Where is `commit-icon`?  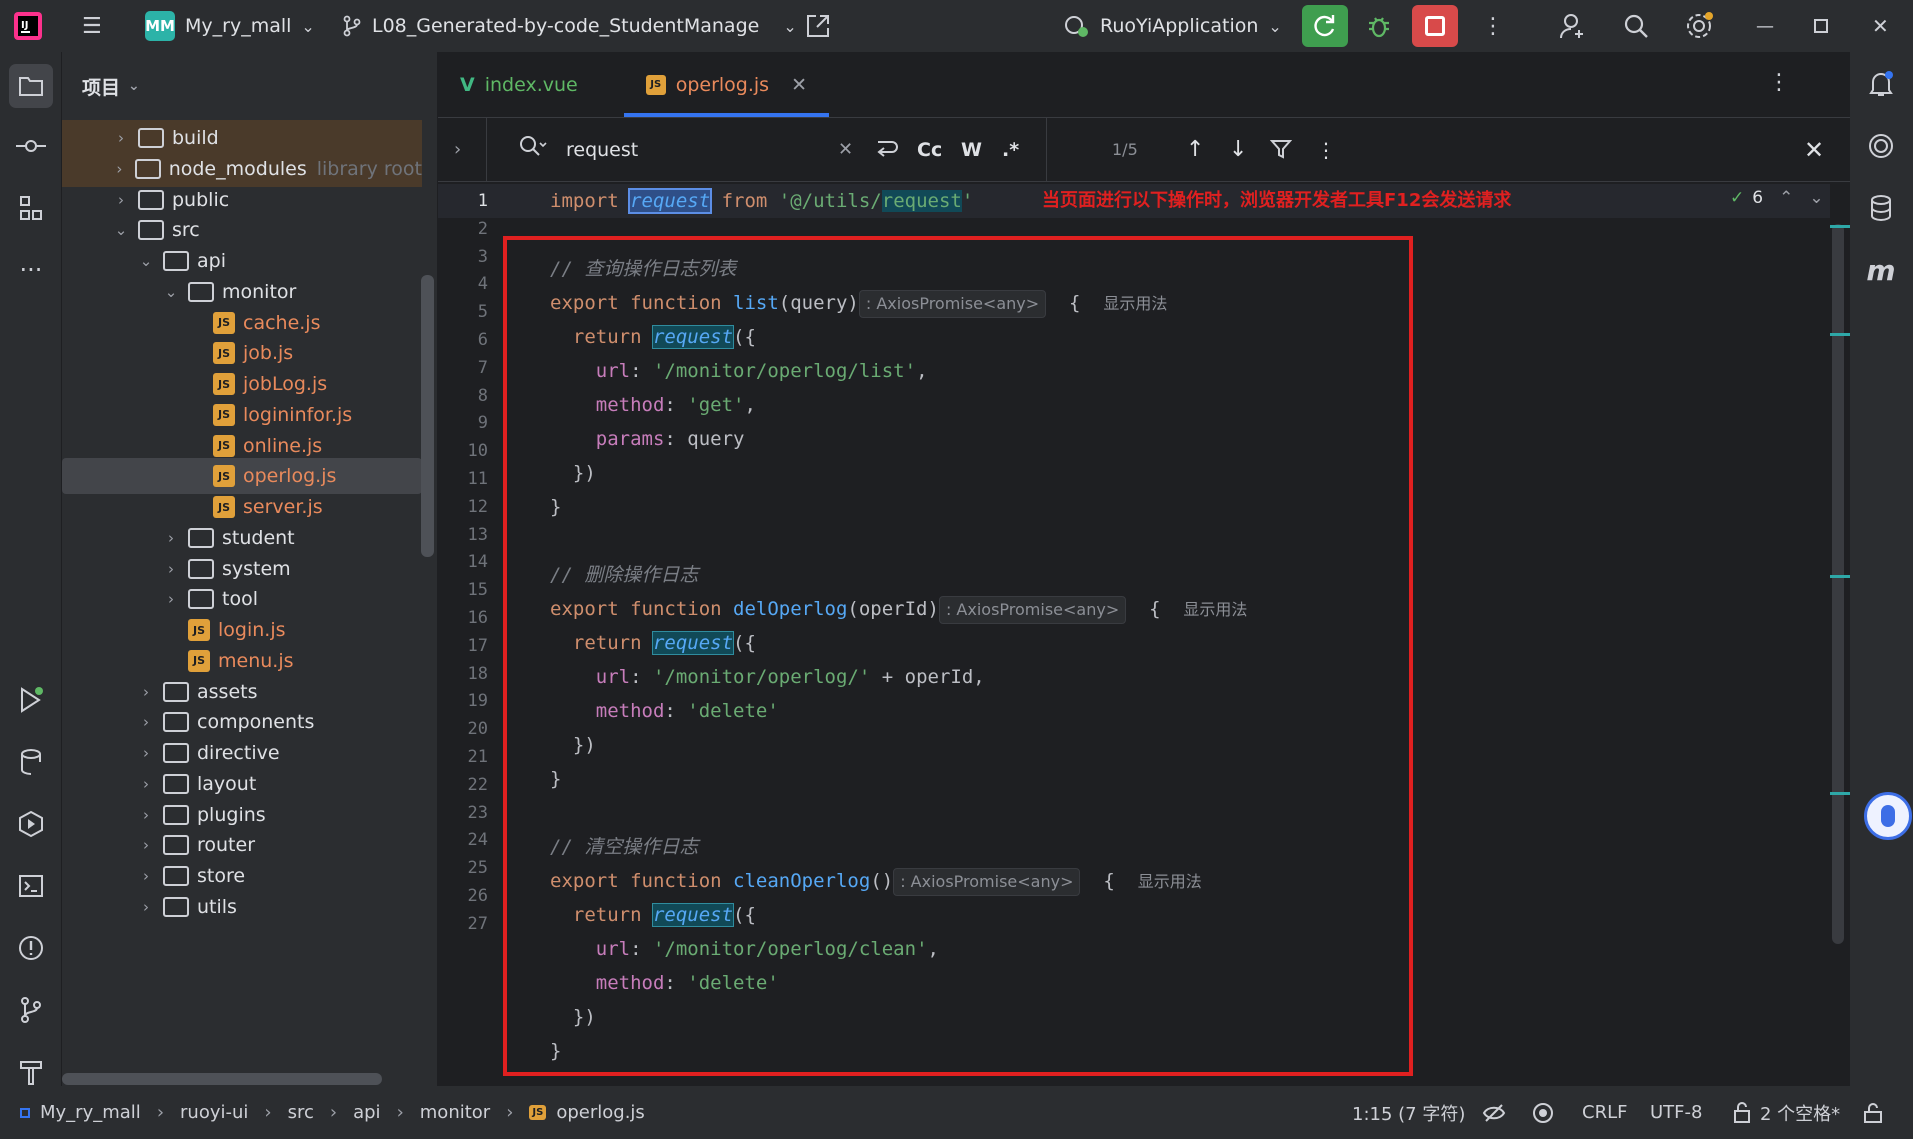 commit-icon is located at coordinates (31, 146).